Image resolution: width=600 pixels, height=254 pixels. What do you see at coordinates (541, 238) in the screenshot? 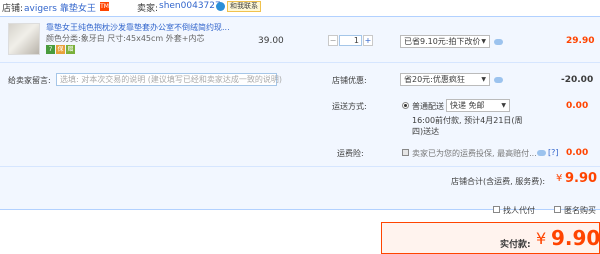
I see `actual-payment-currency: ¥` at bounding box center [541, 238].